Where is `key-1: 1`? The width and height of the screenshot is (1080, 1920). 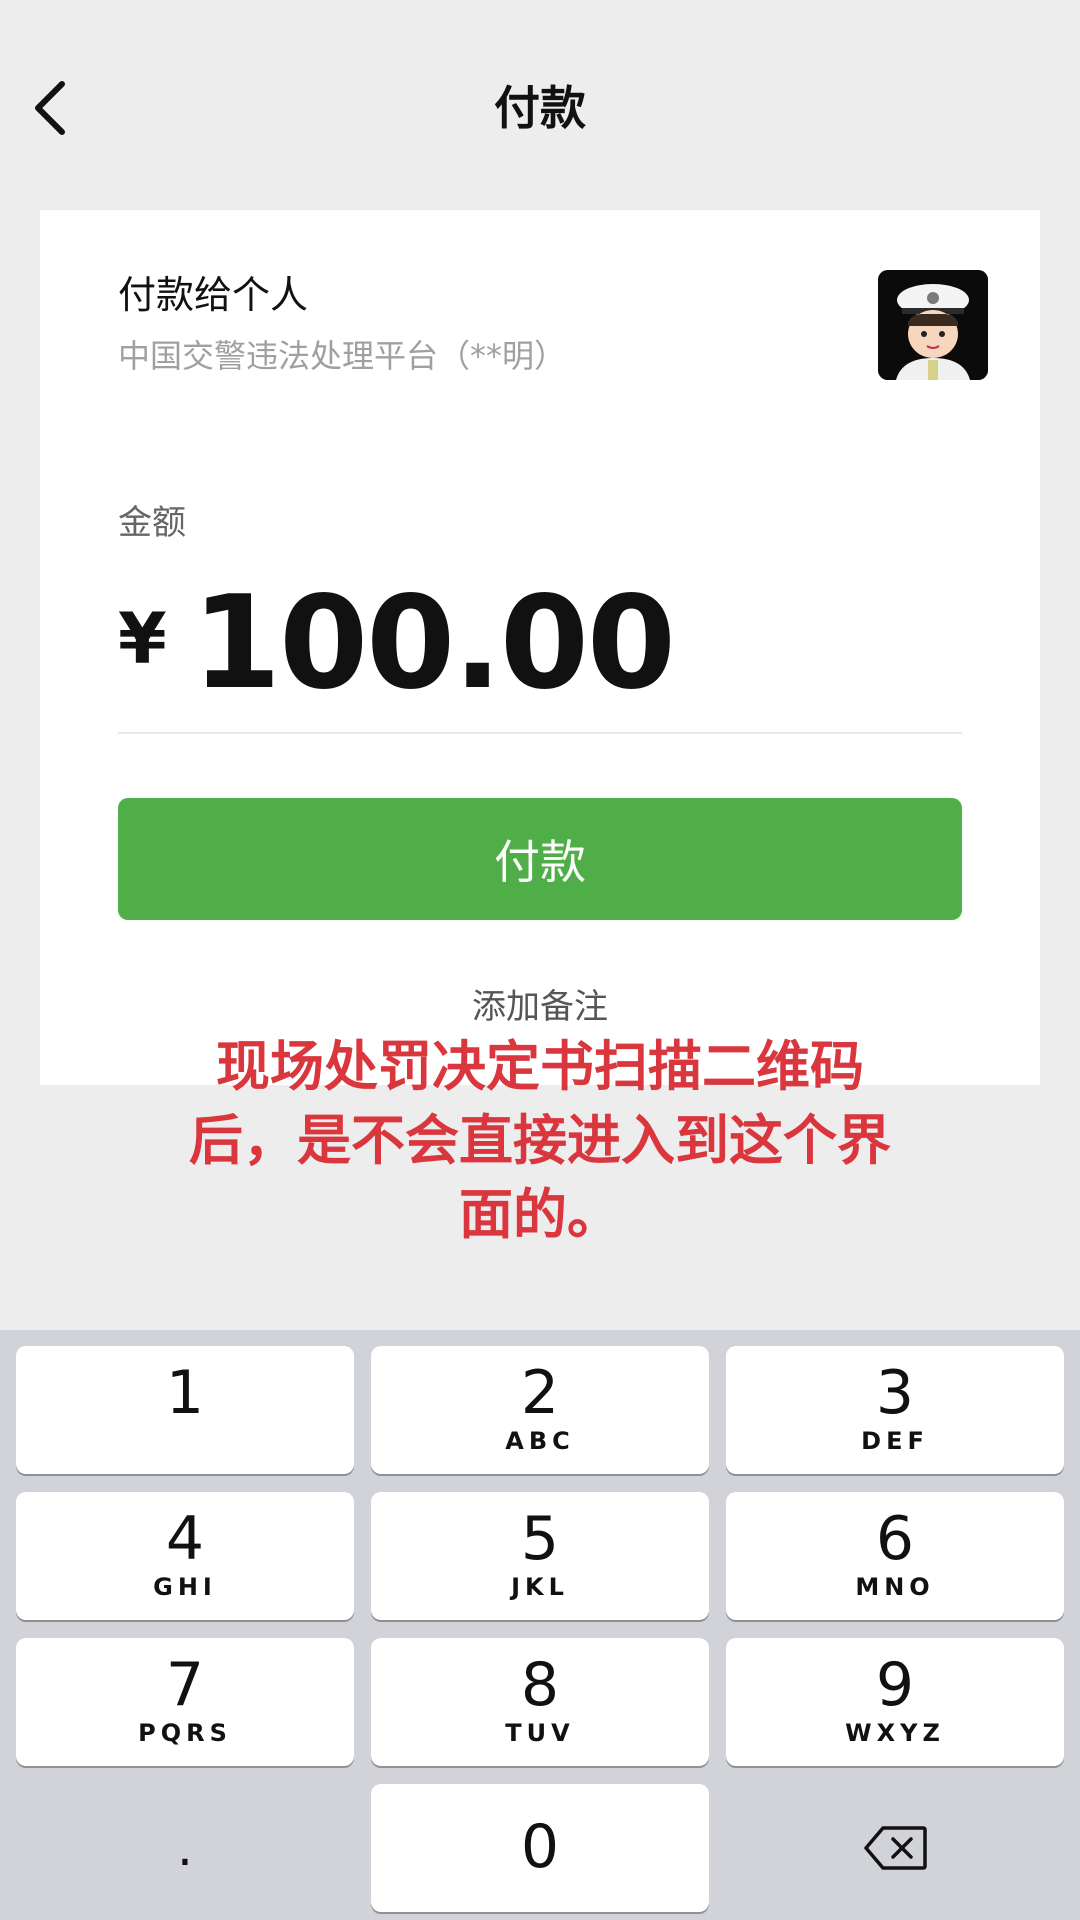 key-1: 1 is located at coordinates (185, 1410).